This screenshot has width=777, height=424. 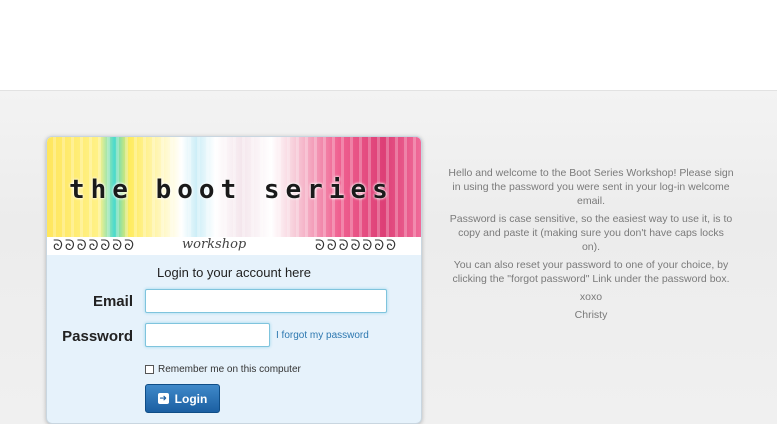 What do you see at coordinates (322, 335) in the screenshot?
I see `forgot-password-link: I forgot my password` at bounding box center [322, 335].